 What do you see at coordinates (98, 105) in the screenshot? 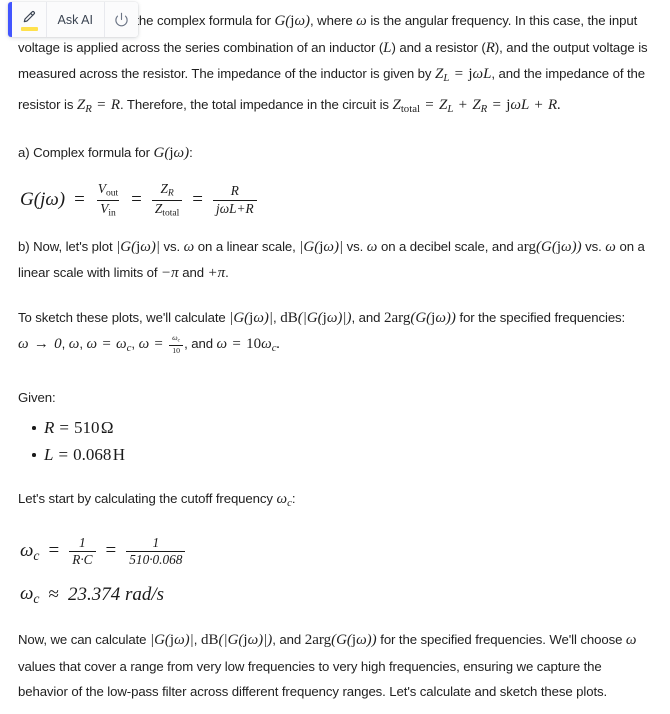
I see `zr-equation: ZR = R` at bounding box center [98, 105].